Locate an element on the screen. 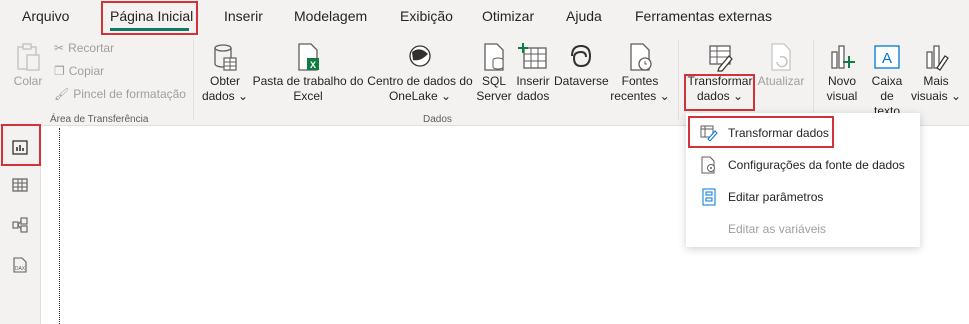  text-box-icon: A is located at coordinates (887, 57).